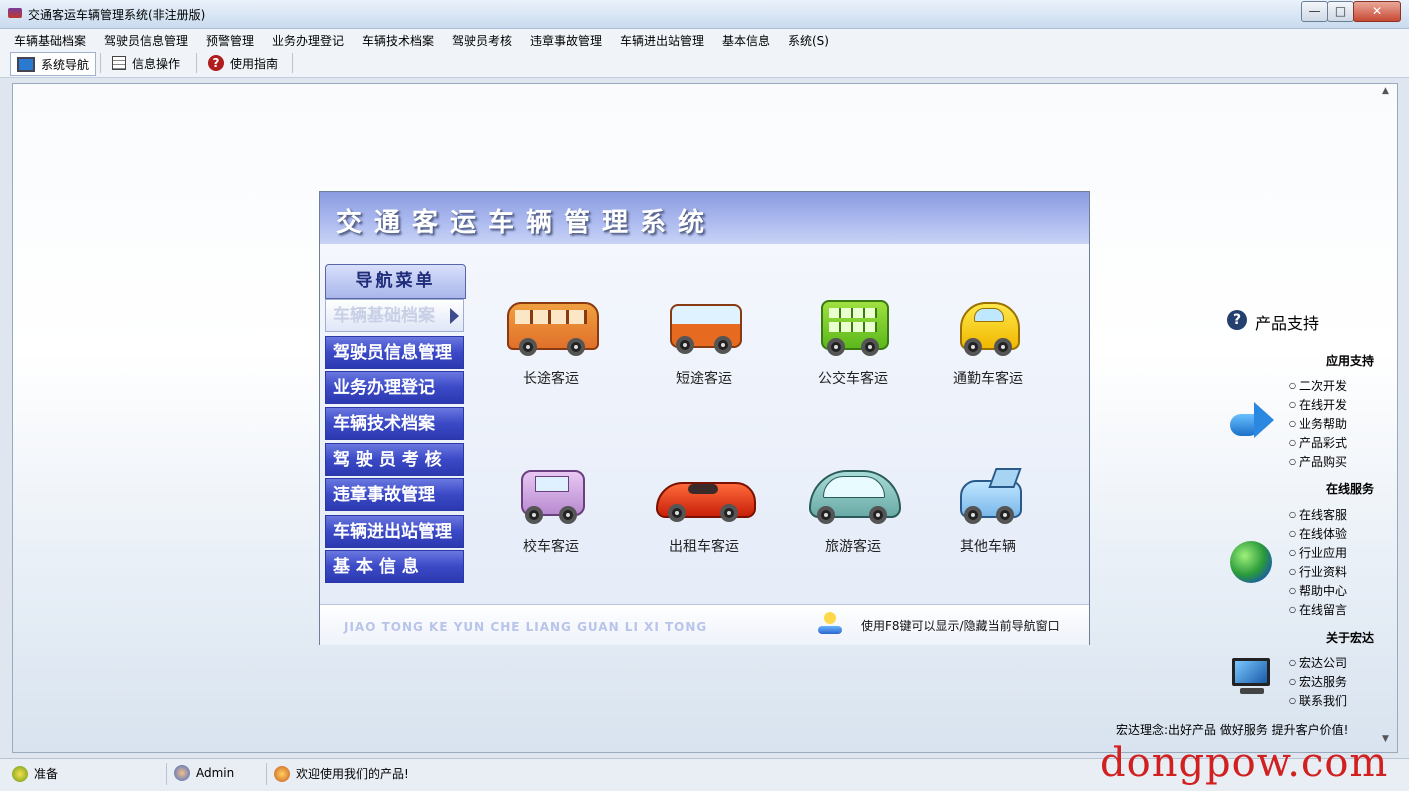  What do you see at coordinates (705, 510) in the screenshot?
I see `vehicle-taxi: 出租车客运` at bounding box center [705, 510].